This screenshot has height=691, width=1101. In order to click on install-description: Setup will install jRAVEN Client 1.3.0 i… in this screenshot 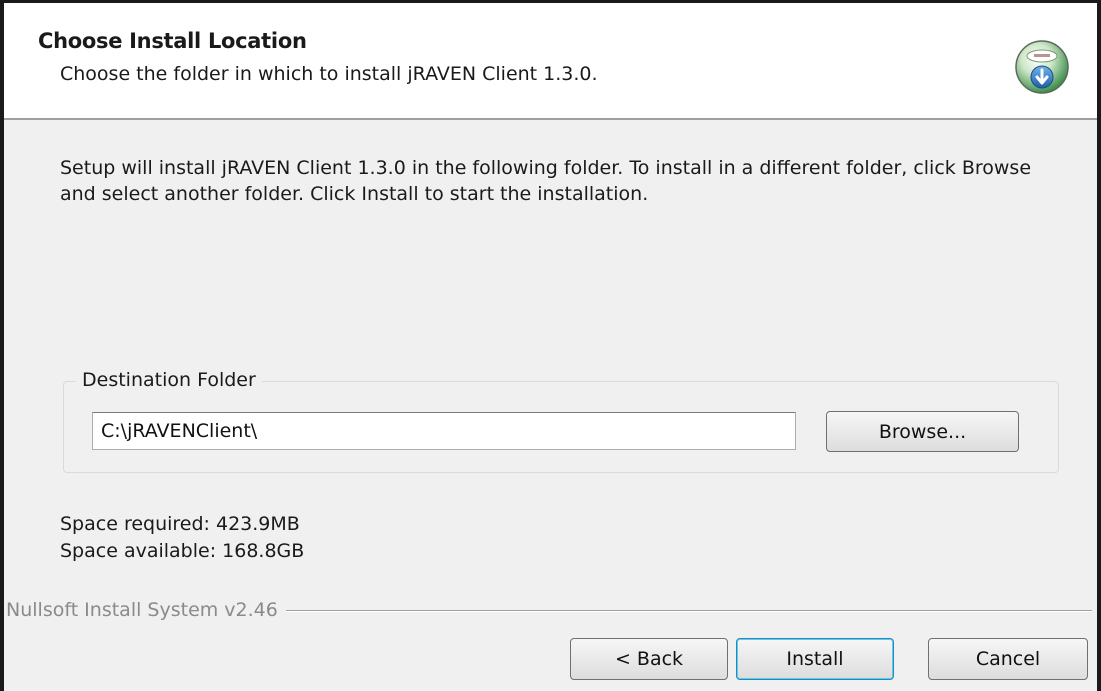, I will do `click(546, 181)`.